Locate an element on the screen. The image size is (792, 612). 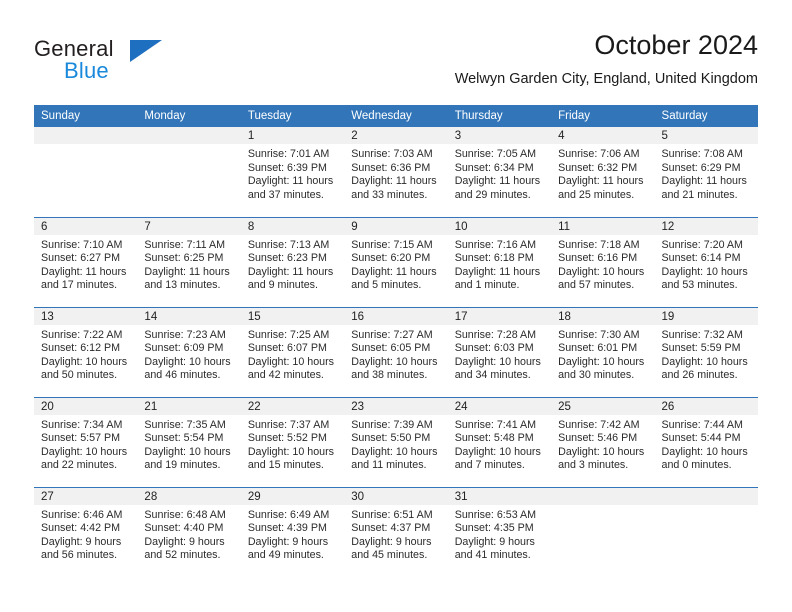
day-daylight-line-text: and 46 minutes. is located at coordinates (182, 375).